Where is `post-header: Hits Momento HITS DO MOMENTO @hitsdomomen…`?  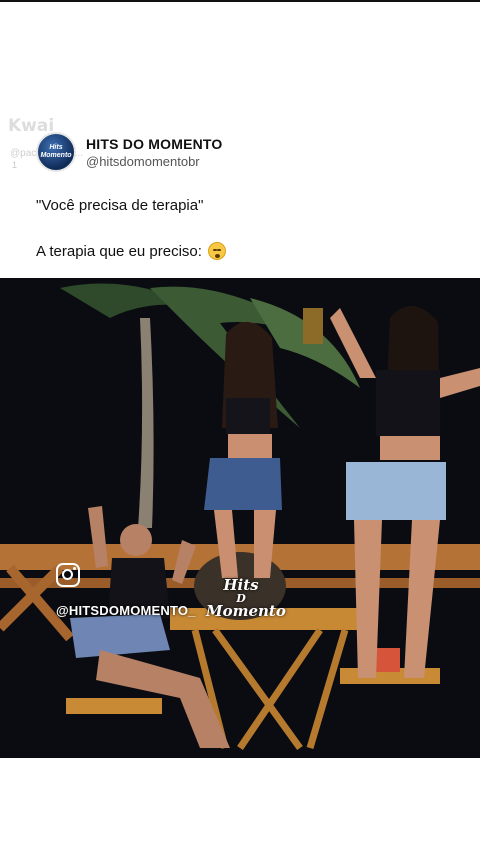
post-header: Hits Momento HITS DO MOMENTO @hitsdomomen… is located at coordinates (129, 152).